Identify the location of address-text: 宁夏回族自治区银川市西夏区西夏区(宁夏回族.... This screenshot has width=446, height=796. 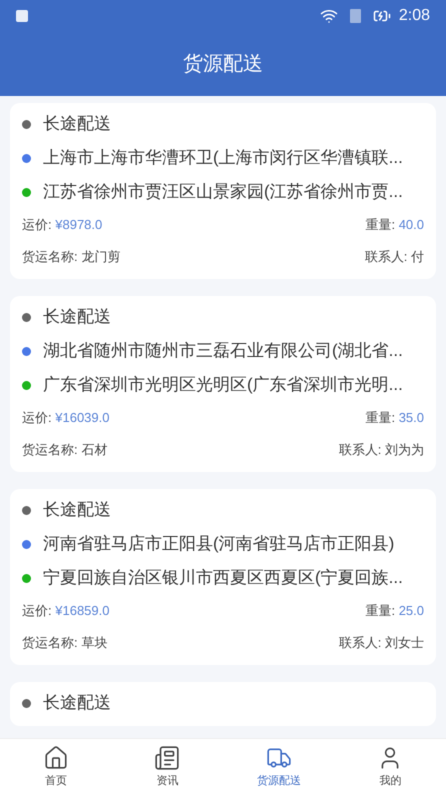
(223, 578).